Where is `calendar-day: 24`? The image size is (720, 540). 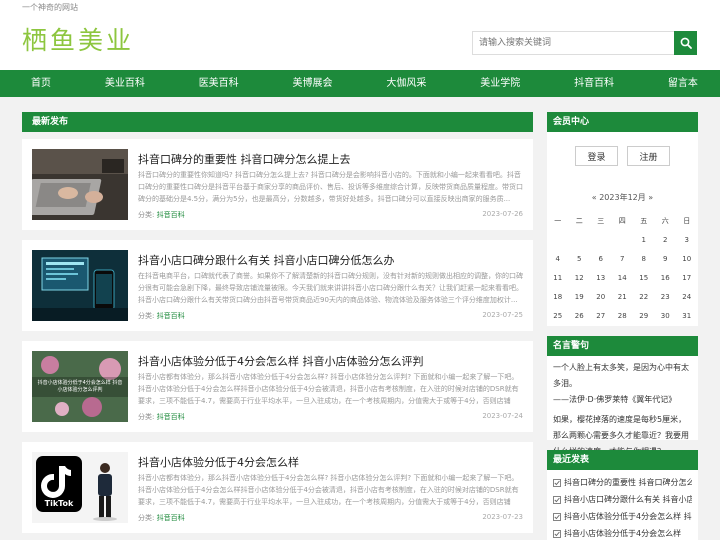
calendar-day: 24 is located at coordinates (687, 297).